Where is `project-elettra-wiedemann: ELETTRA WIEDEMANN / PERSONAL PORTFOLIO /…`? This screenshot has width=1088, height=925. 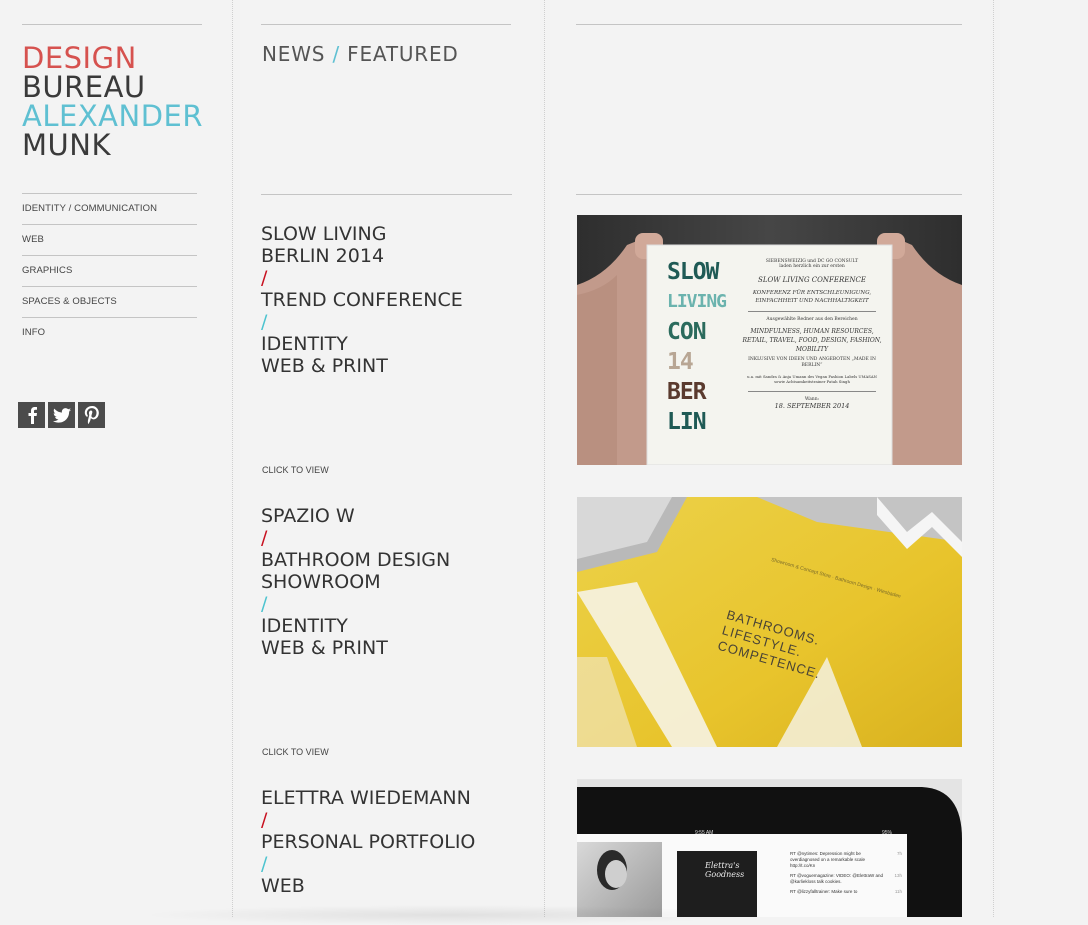
project-elettra-wiedemann: ELETTRA WIEDEMANN / PERSONAL PORTFOLIO /… is located at coordinates (396, 842).